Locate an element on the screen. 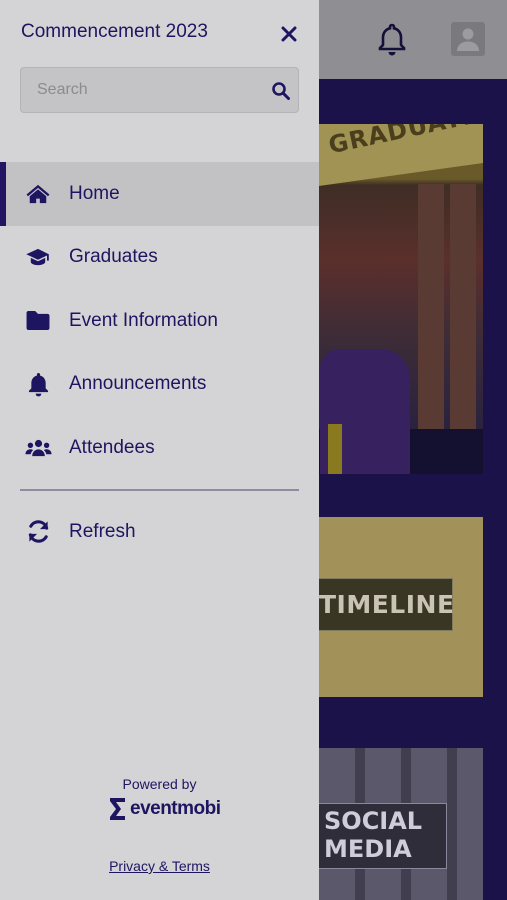 The image size is (507, 900). privacy-terms-link: Privacy & Terms is located at coordinates (159, 866).